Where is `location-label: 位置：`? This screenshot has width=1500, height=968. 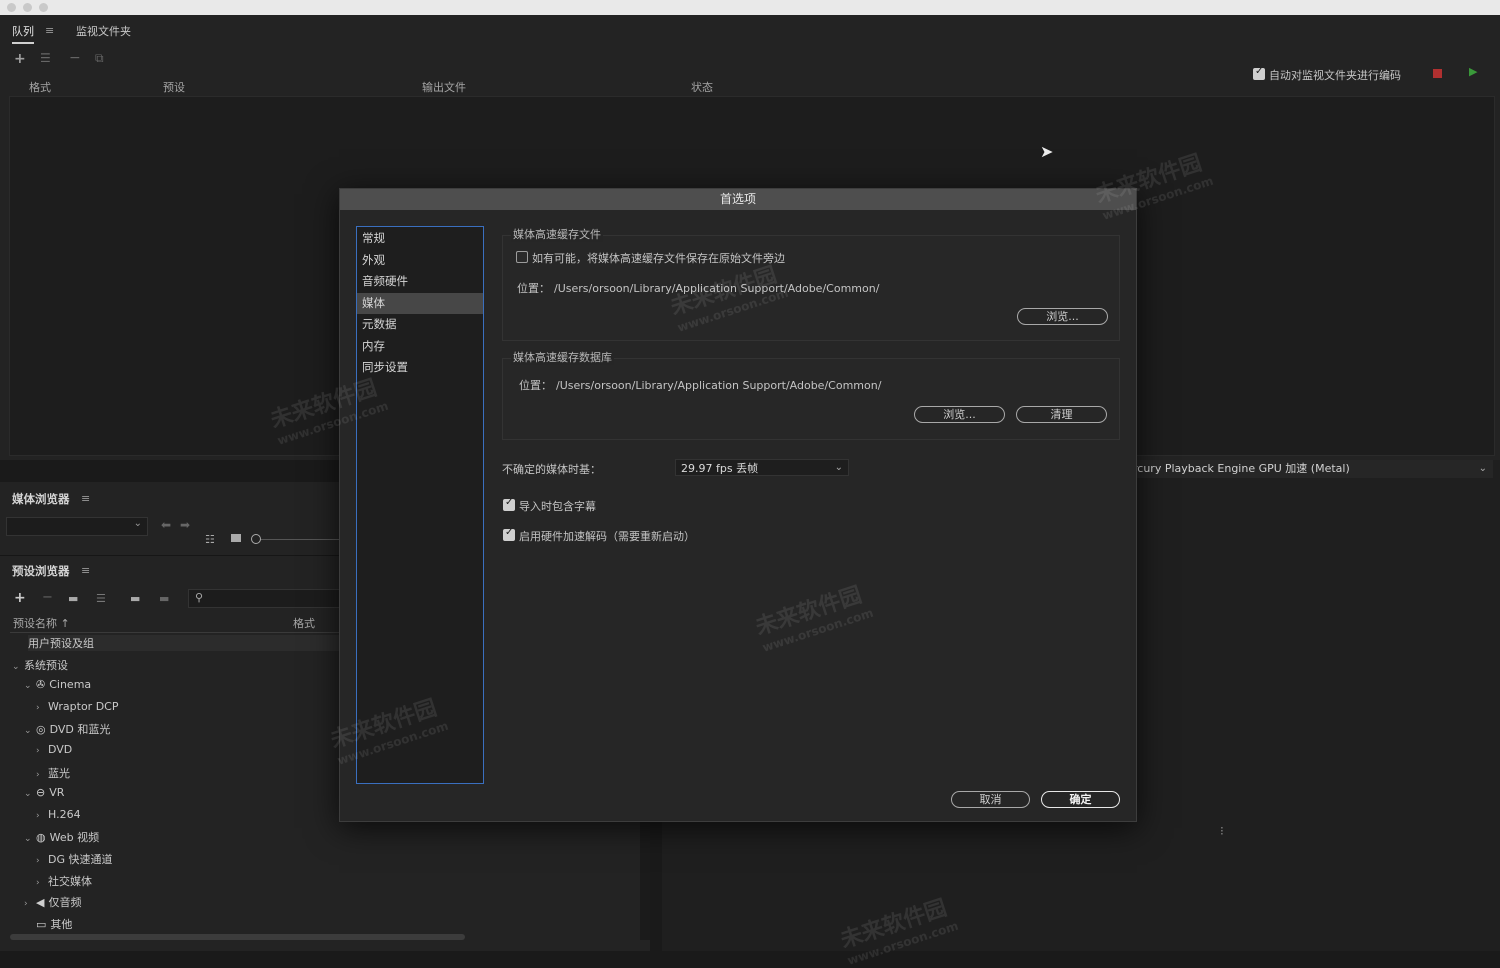 location-label: 位置： is located at coordinates (535, 385).